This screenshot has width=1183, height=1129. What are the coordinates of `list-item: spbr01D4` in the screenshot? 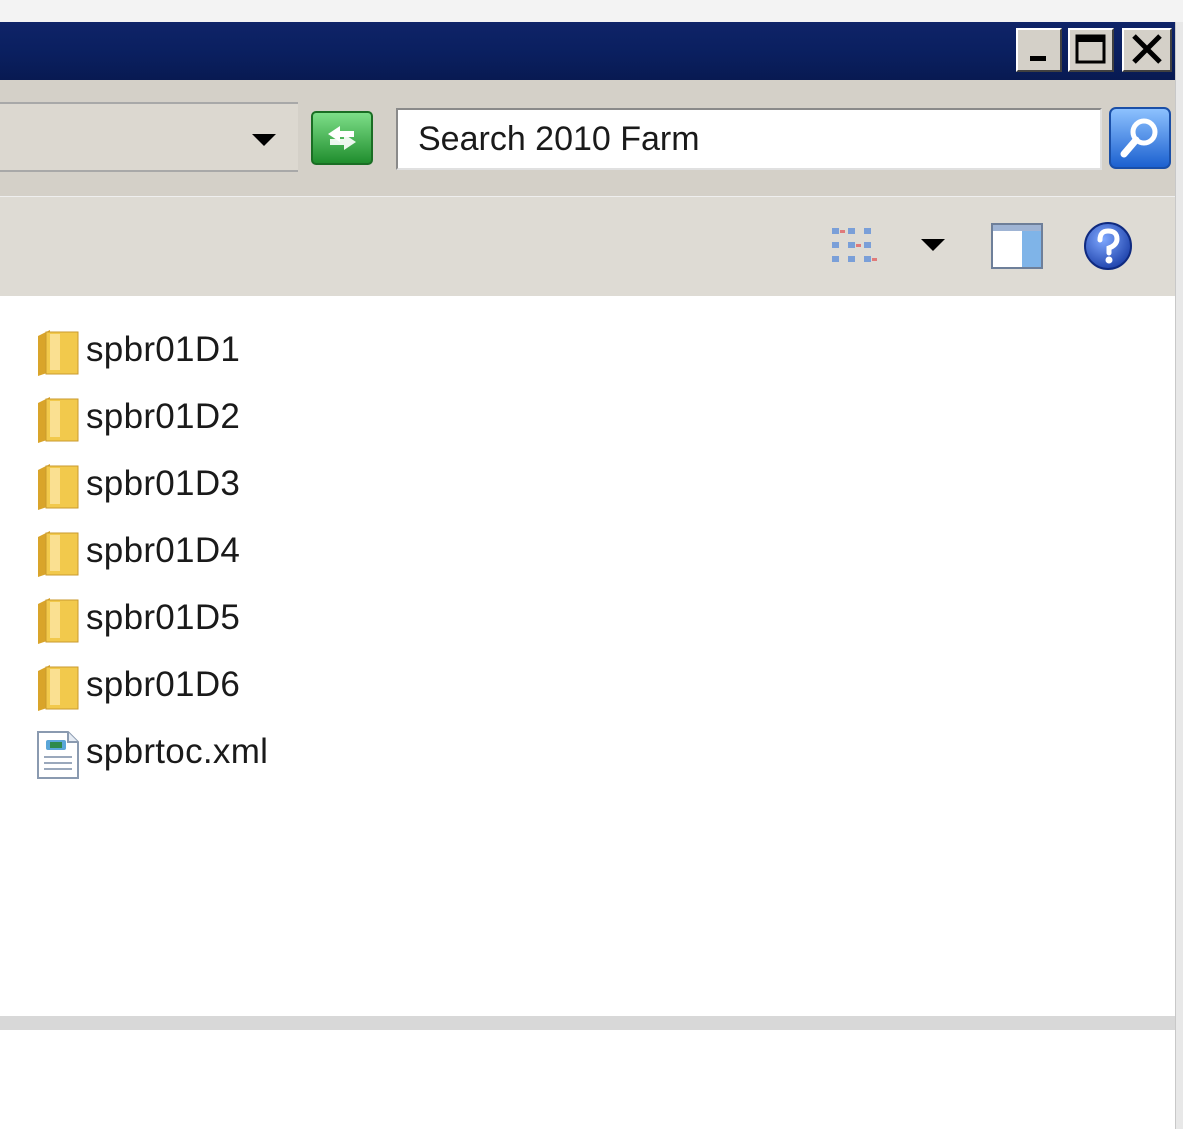 It's located at (234, 551).